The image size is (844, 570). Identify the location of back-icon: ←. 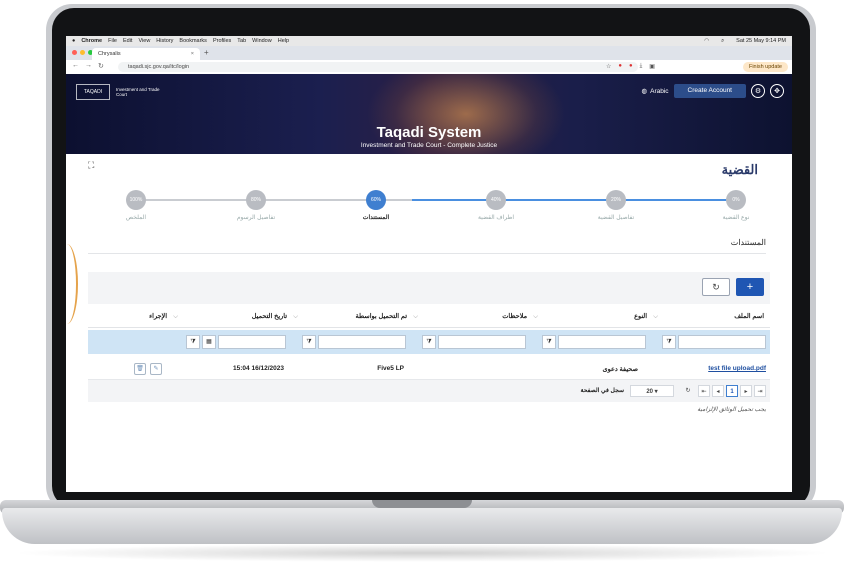
(75, 66).